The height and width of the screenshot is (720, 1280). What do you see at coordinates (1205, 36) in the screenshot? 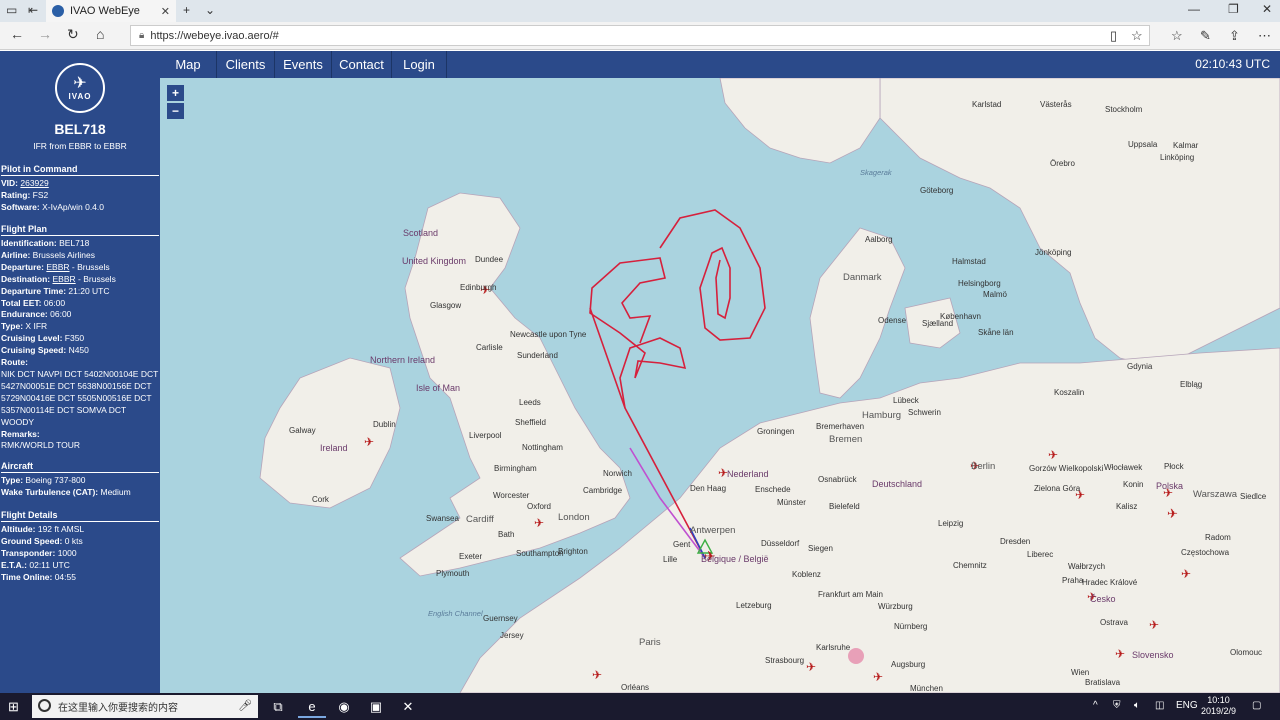
I see `pen-icon: ✎` at bounding box center [1205, 36].